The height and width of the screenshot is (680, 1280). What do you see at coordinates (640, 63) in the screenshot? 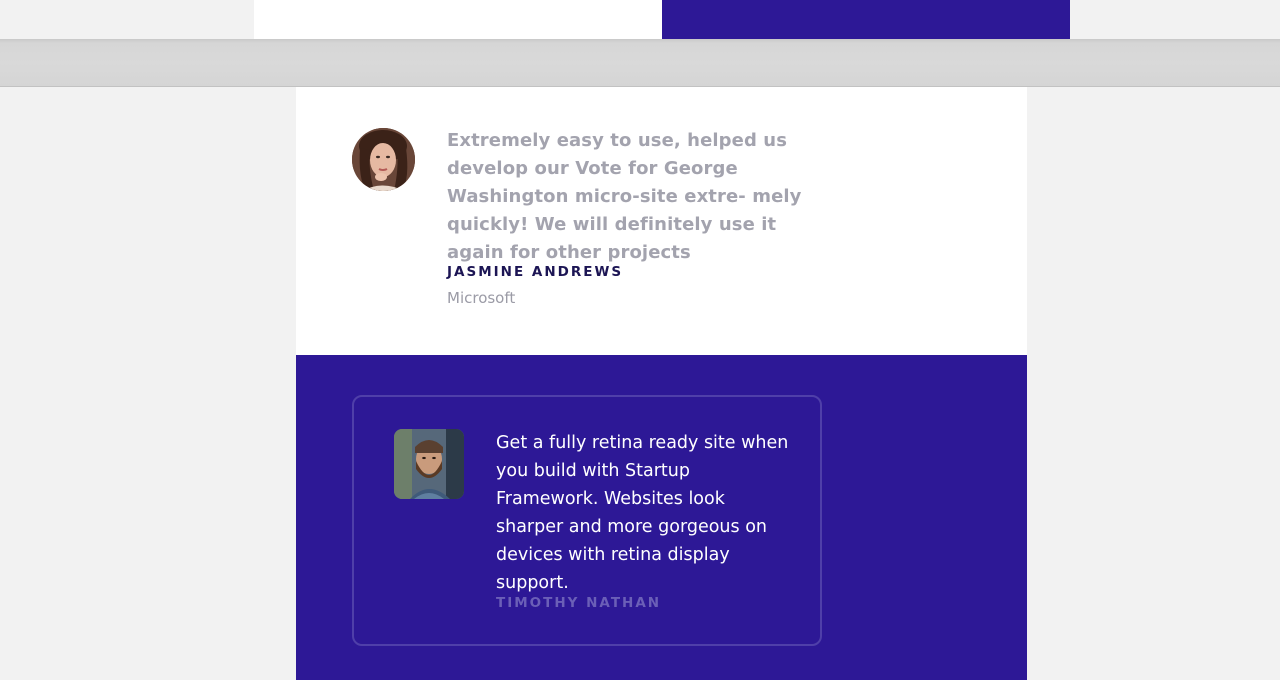
I see `section-divider` at bounding box center [640, 63].